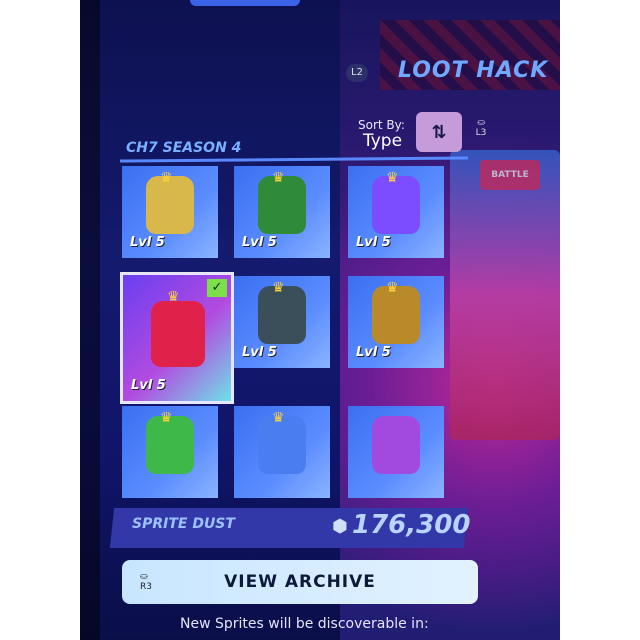  I want to click on r3-button-badge: ⛀ R3, so click(146, 582).